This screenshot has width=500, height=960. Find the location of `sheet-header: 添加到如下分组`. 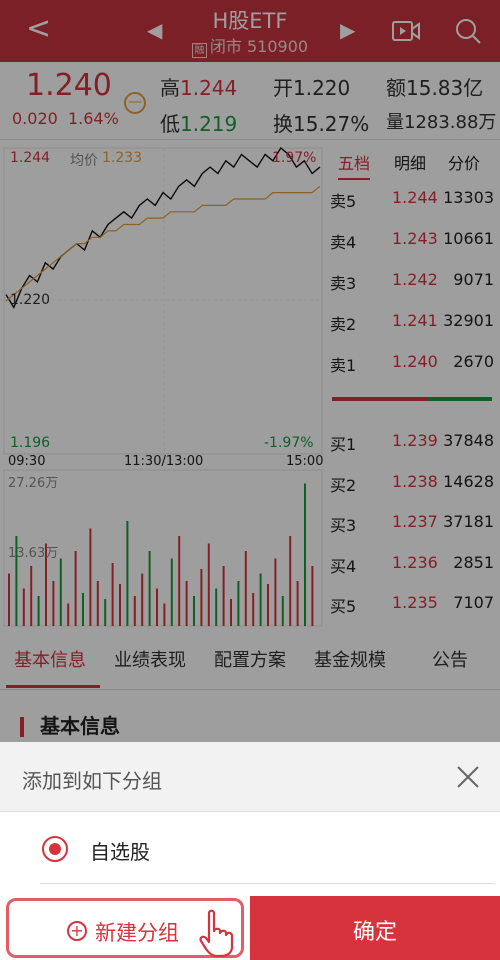

sheet-header: 添加到如下分组 is located at coordinates (250, 777).